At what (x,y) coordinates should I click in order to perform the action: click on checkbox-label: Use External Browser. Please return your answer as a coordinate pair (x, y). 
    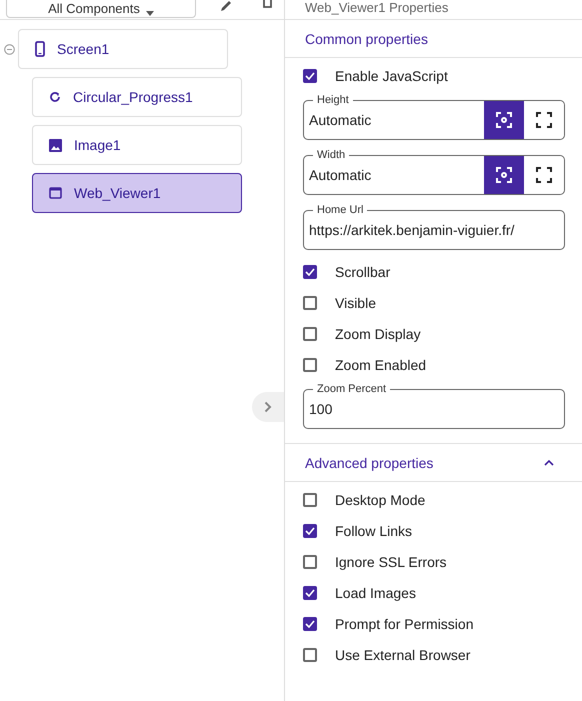
    Looking at the image, I should click on (402, 654).